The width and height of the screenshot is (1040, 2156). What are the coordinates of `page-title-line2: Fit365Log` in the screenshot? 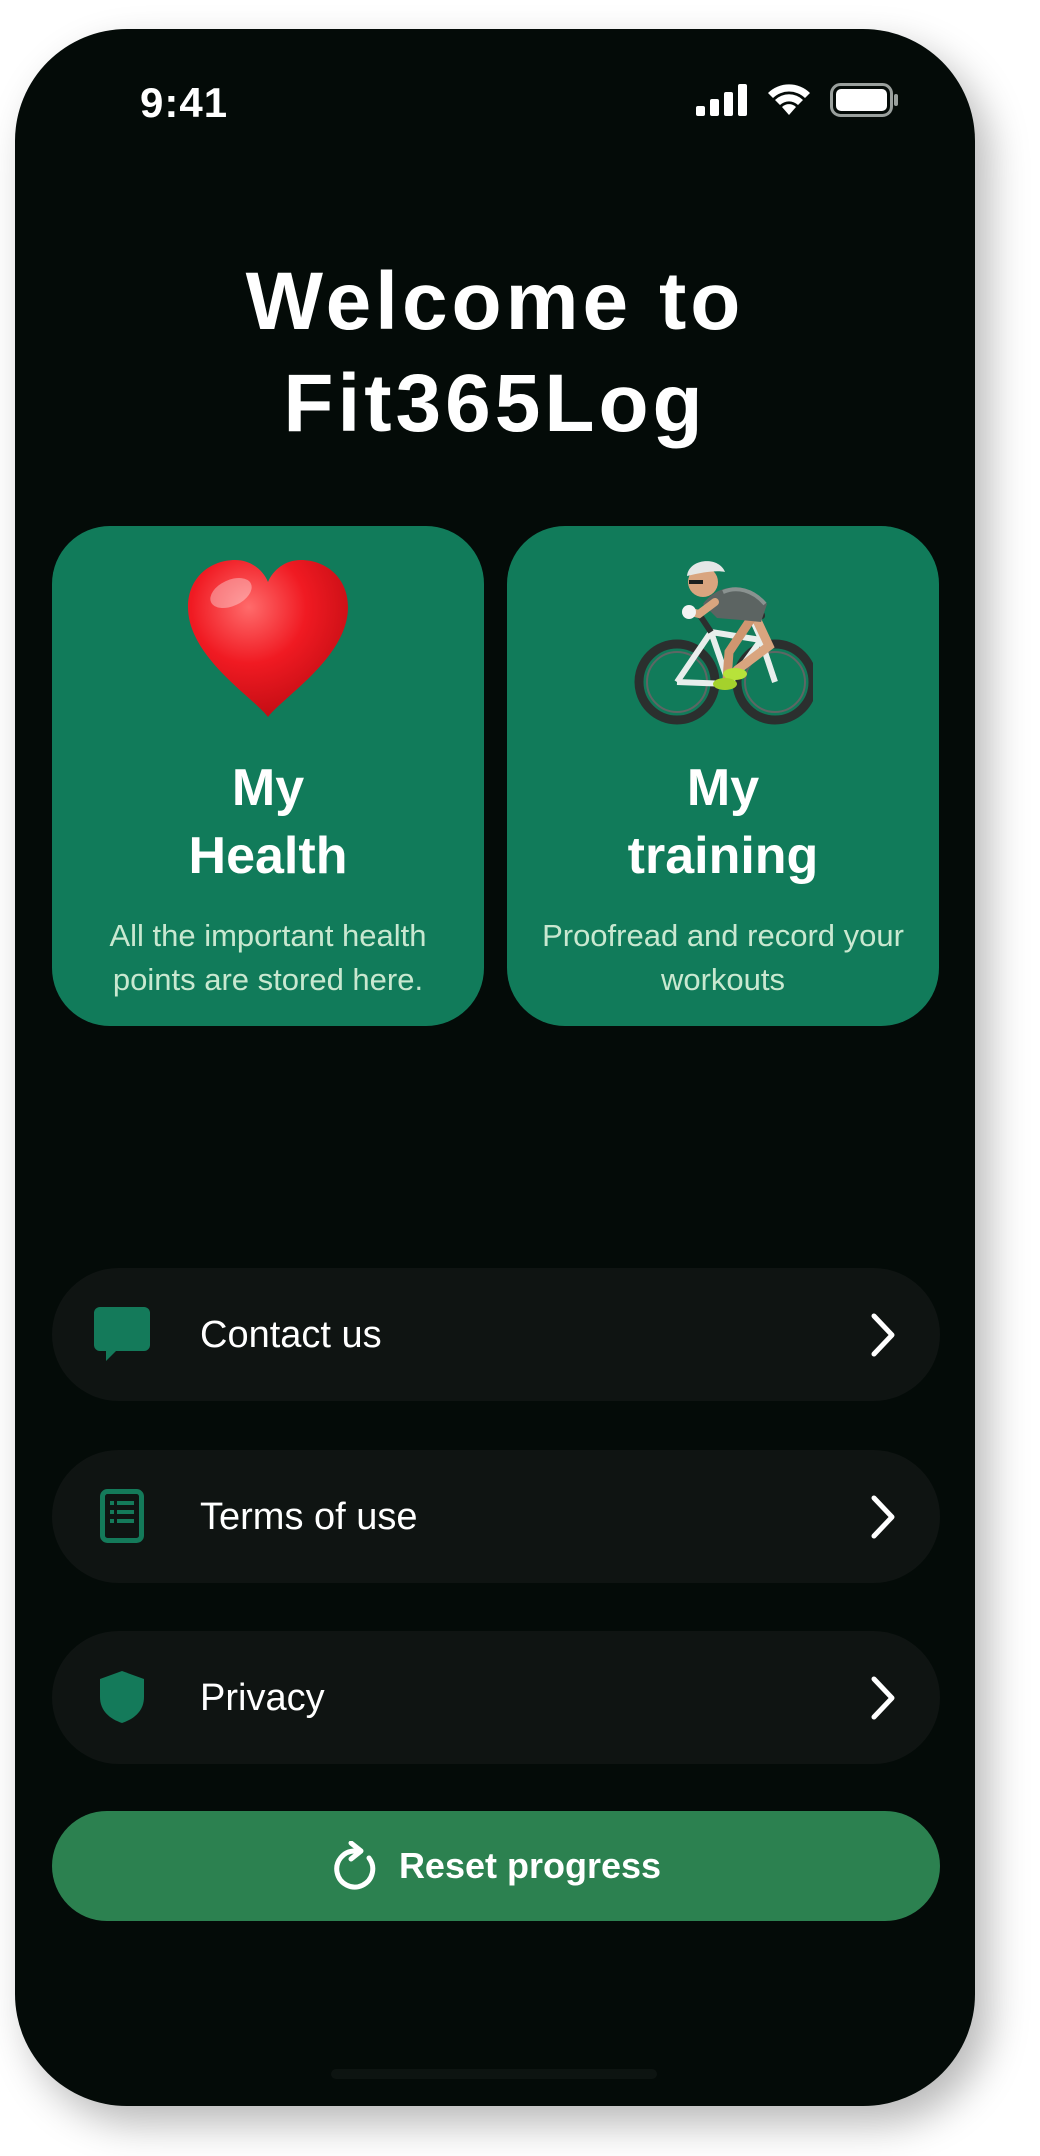 It's located at (495, 403).